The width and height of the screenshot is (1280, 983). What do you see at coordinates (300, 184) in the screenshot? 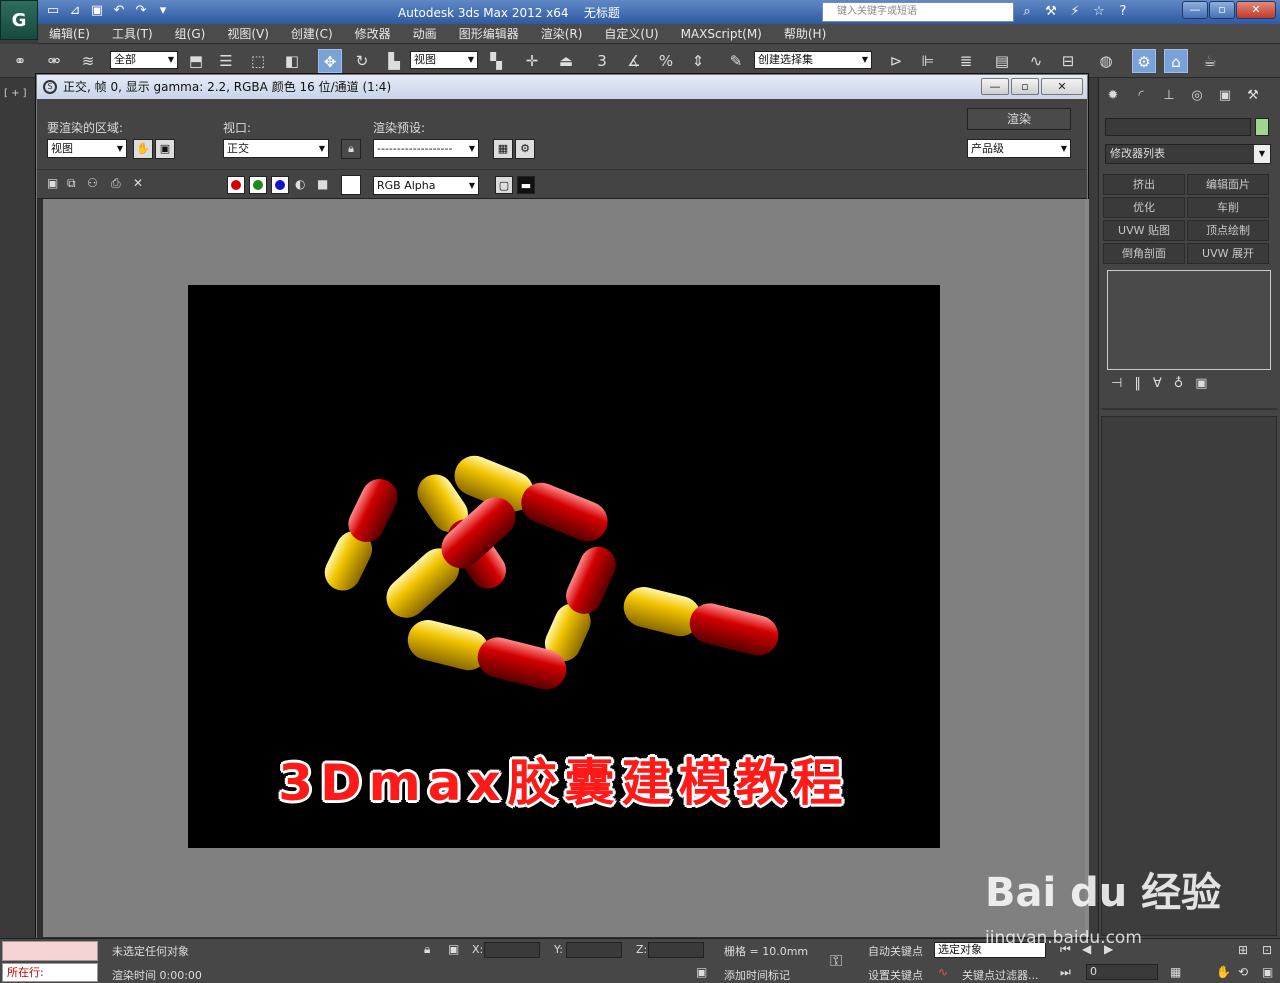
I see `alpha-channel-icon: ◐` at bounding box center [300, 184].